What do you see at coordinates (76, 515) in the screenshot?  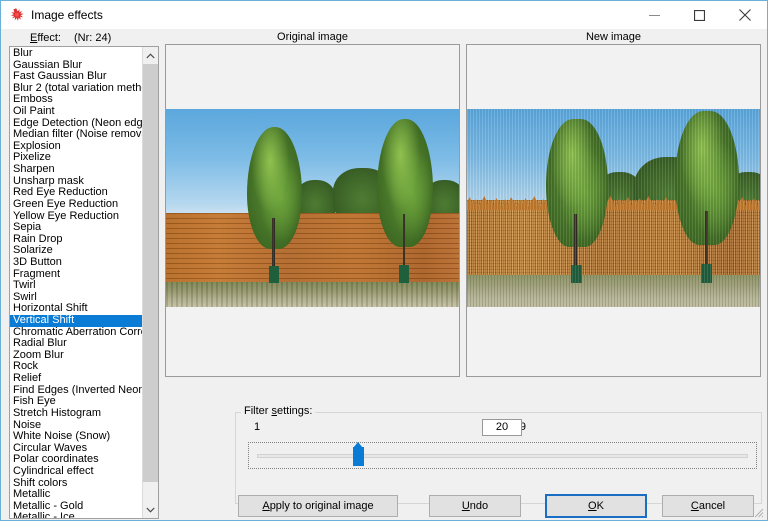 I see `effect-list-item: Metallic - Ice` at bounding box center [76, 515].